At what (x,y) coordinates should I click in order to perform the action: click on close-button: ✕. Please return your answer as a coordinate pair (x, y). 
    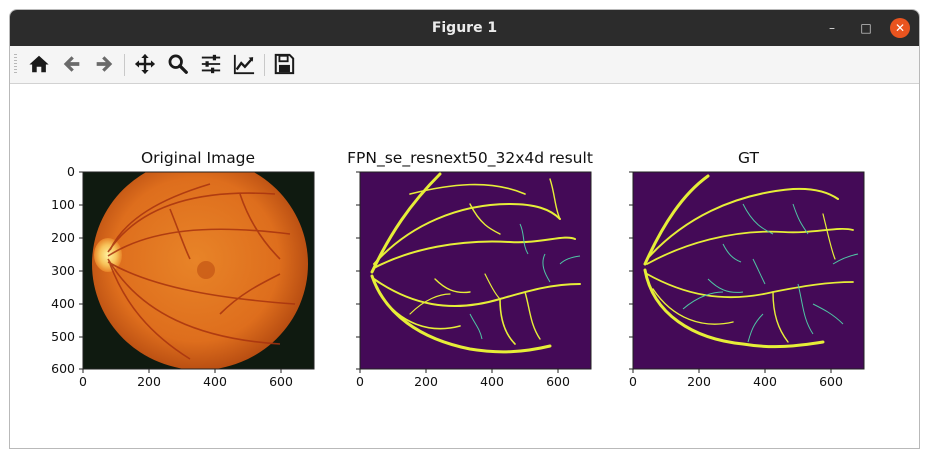
    Looking at the image, I should click on (900, 28).